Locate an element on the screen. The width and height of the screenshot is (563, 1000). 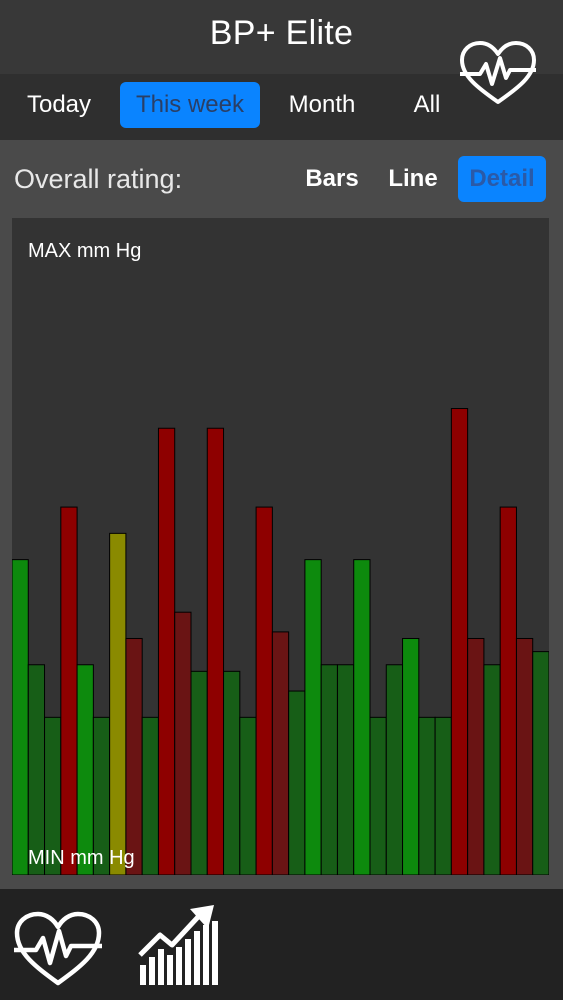
stats-chart-icon is located at coordinates (179, 945).